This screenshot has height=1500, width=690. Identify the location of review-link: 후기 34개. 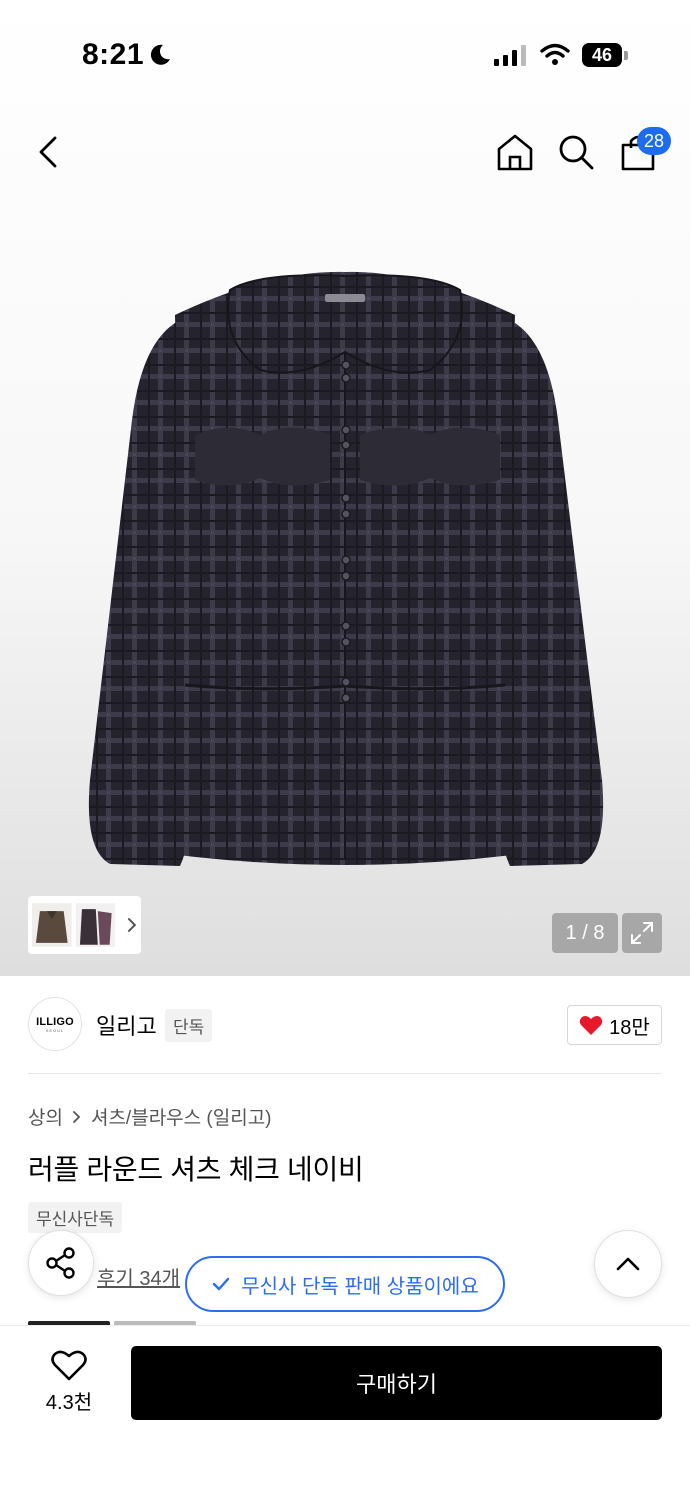
(138, 1276).